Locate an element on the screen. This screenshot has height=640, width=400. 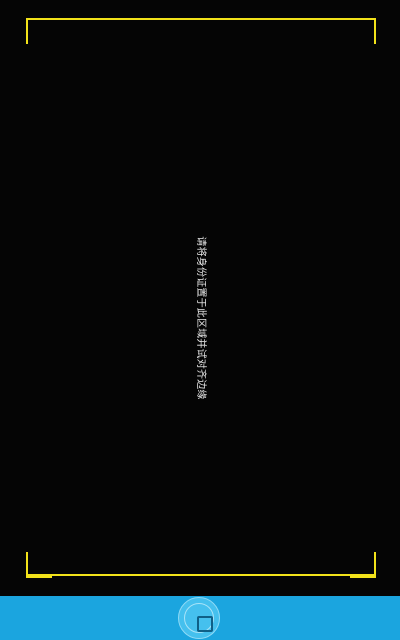
frame-bottom-edge is located at coordinates (200, 575).